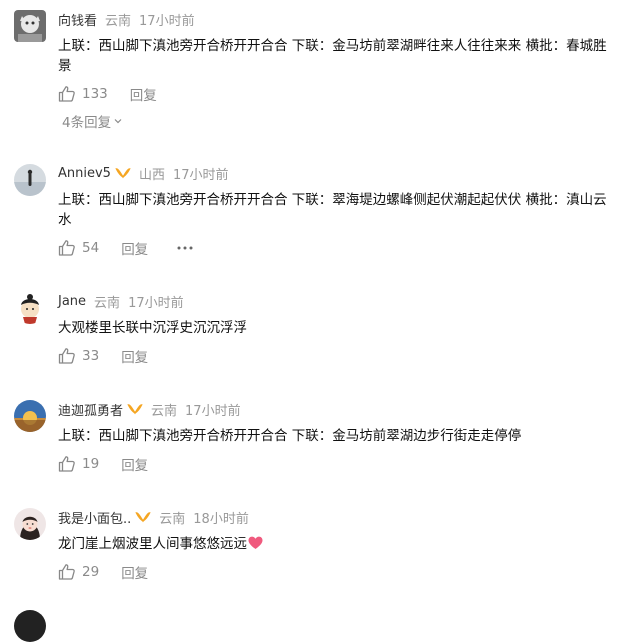 Image resolution: width=623 pixels, height=642 pixels. I want to click on comment-header: Jane 云南 17小时前, so click(121, 301).